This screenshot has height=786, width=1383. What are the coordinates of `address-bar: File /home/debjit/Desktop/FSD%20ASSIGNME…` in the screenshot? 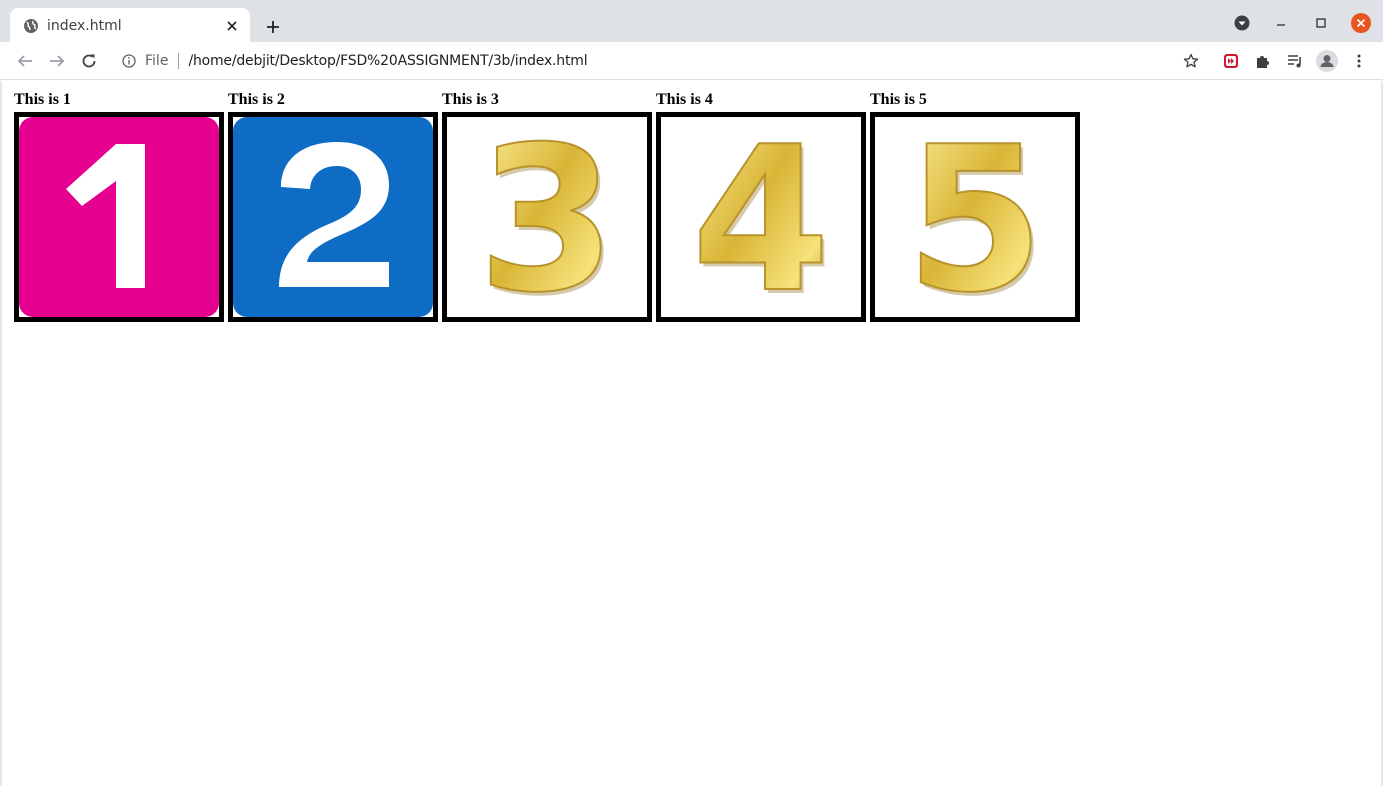 It's located at (661, 61).